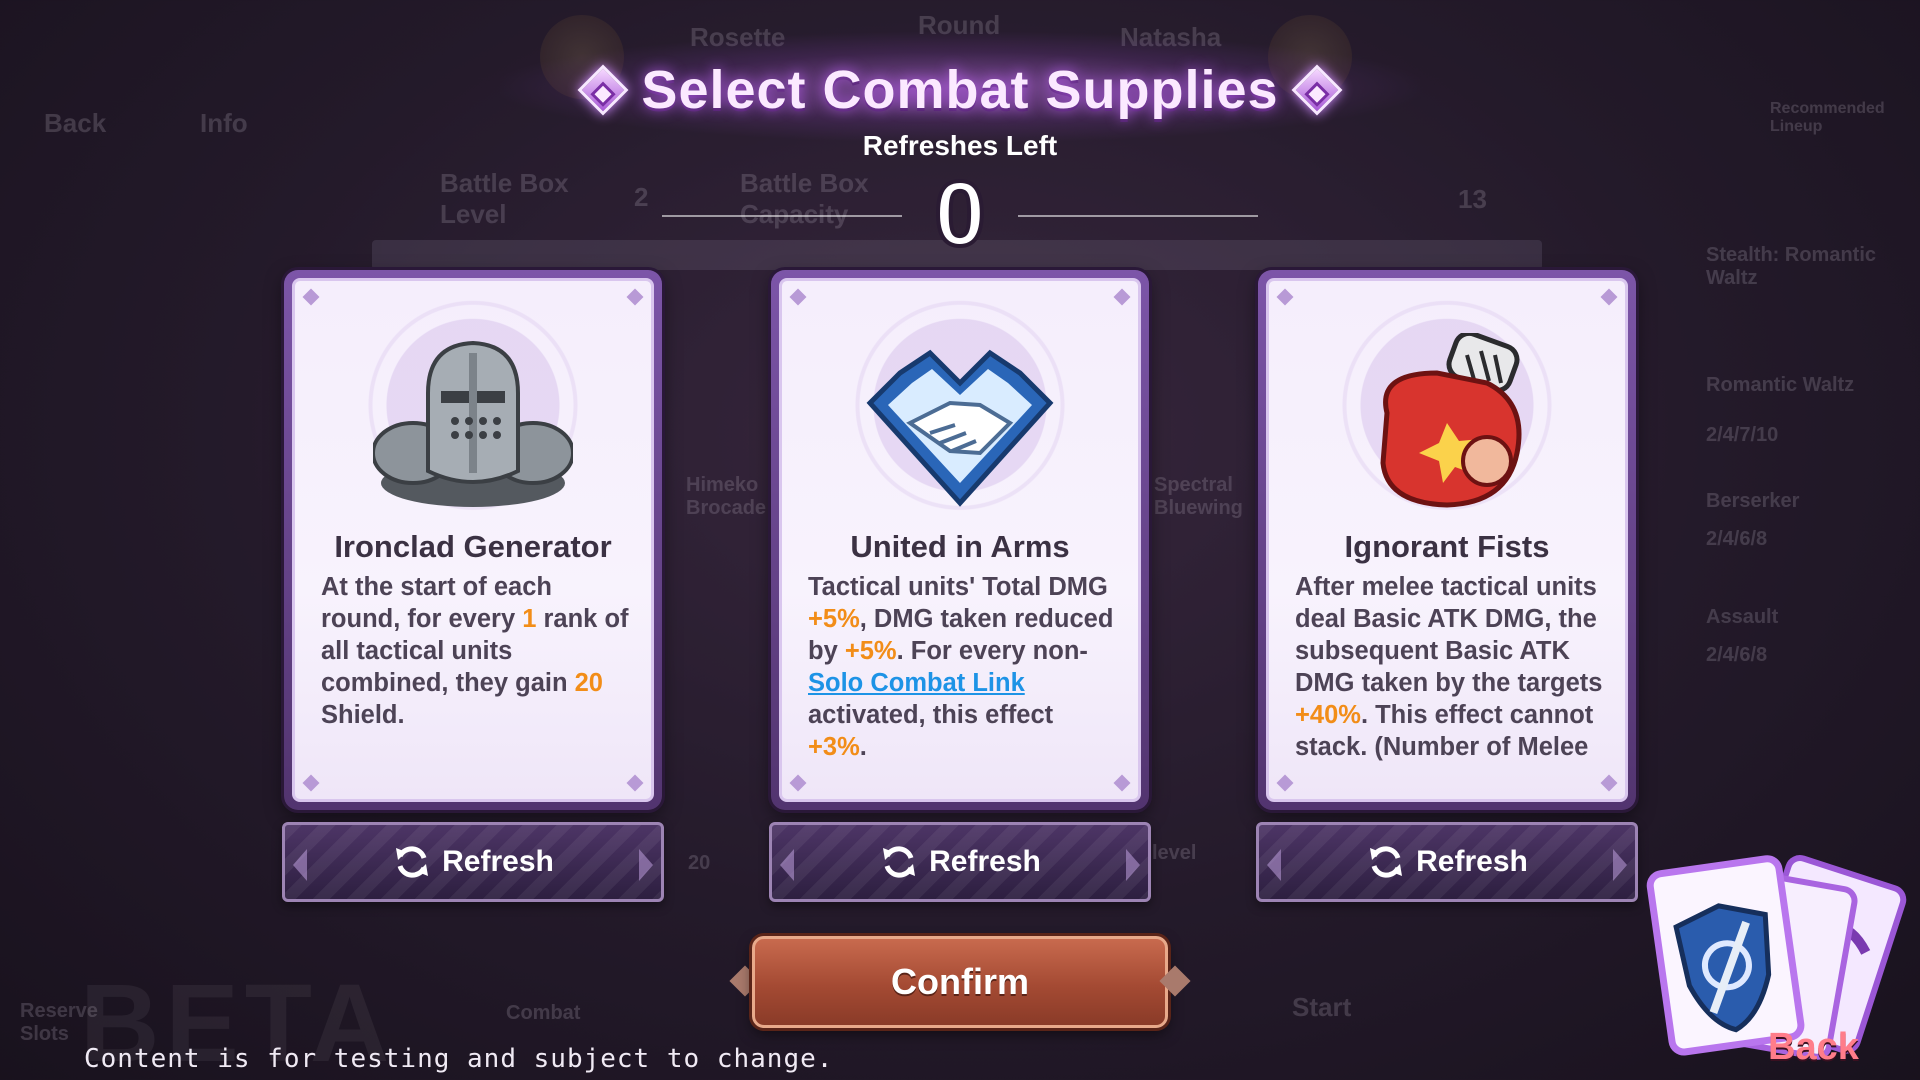 This screenshot has width=1920, height=1080. What do you see at coordinates (992, 651) in the screenshot?
I see `desc-text: . For every non-` at bounding box center [992, 651].